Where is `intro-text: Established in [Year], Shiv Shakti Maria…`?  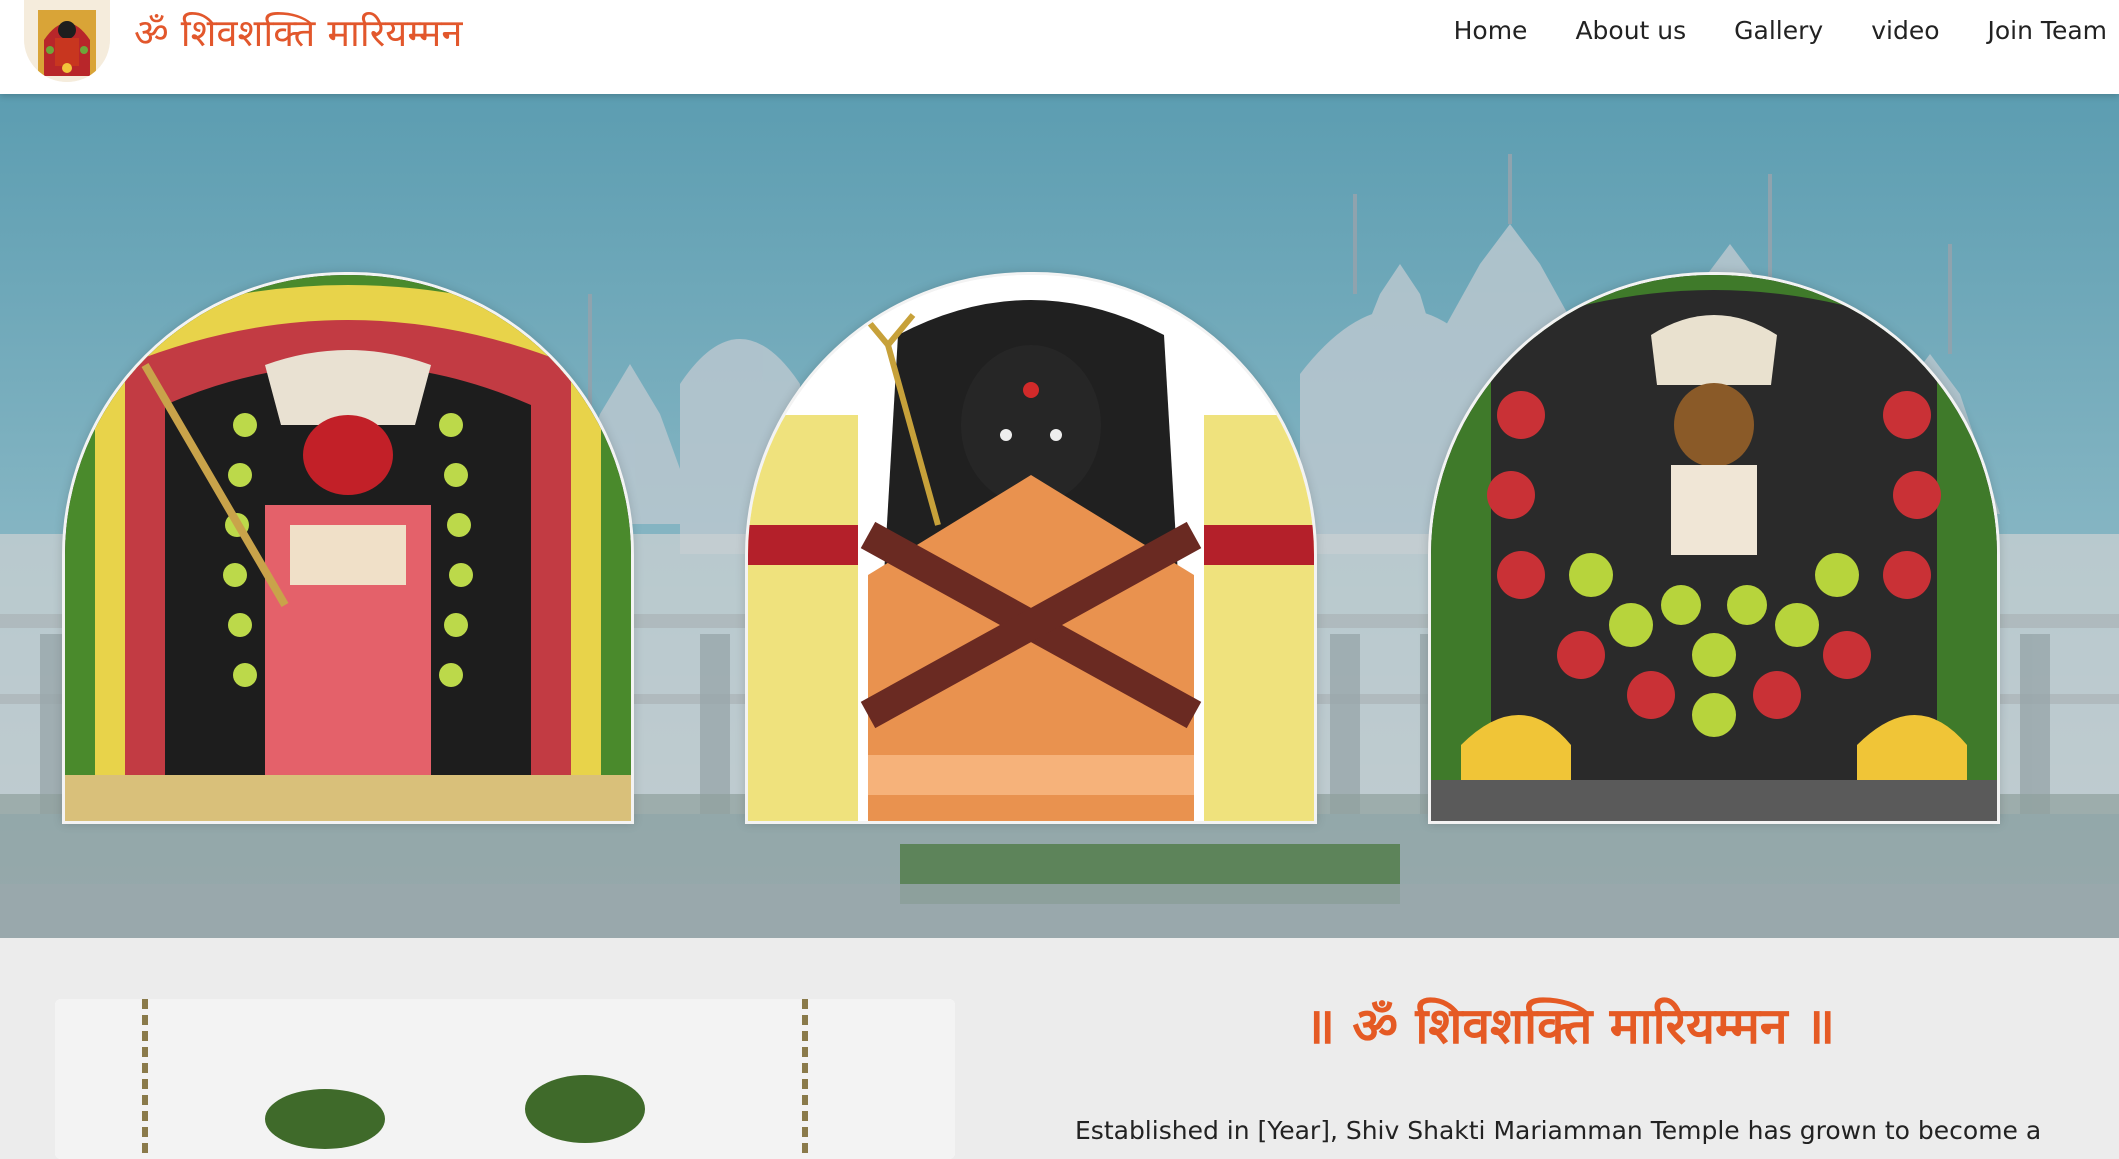 intro-text: Established in [Year], Shiv Shakti Maria… is located at coordinates (1558, 1130).